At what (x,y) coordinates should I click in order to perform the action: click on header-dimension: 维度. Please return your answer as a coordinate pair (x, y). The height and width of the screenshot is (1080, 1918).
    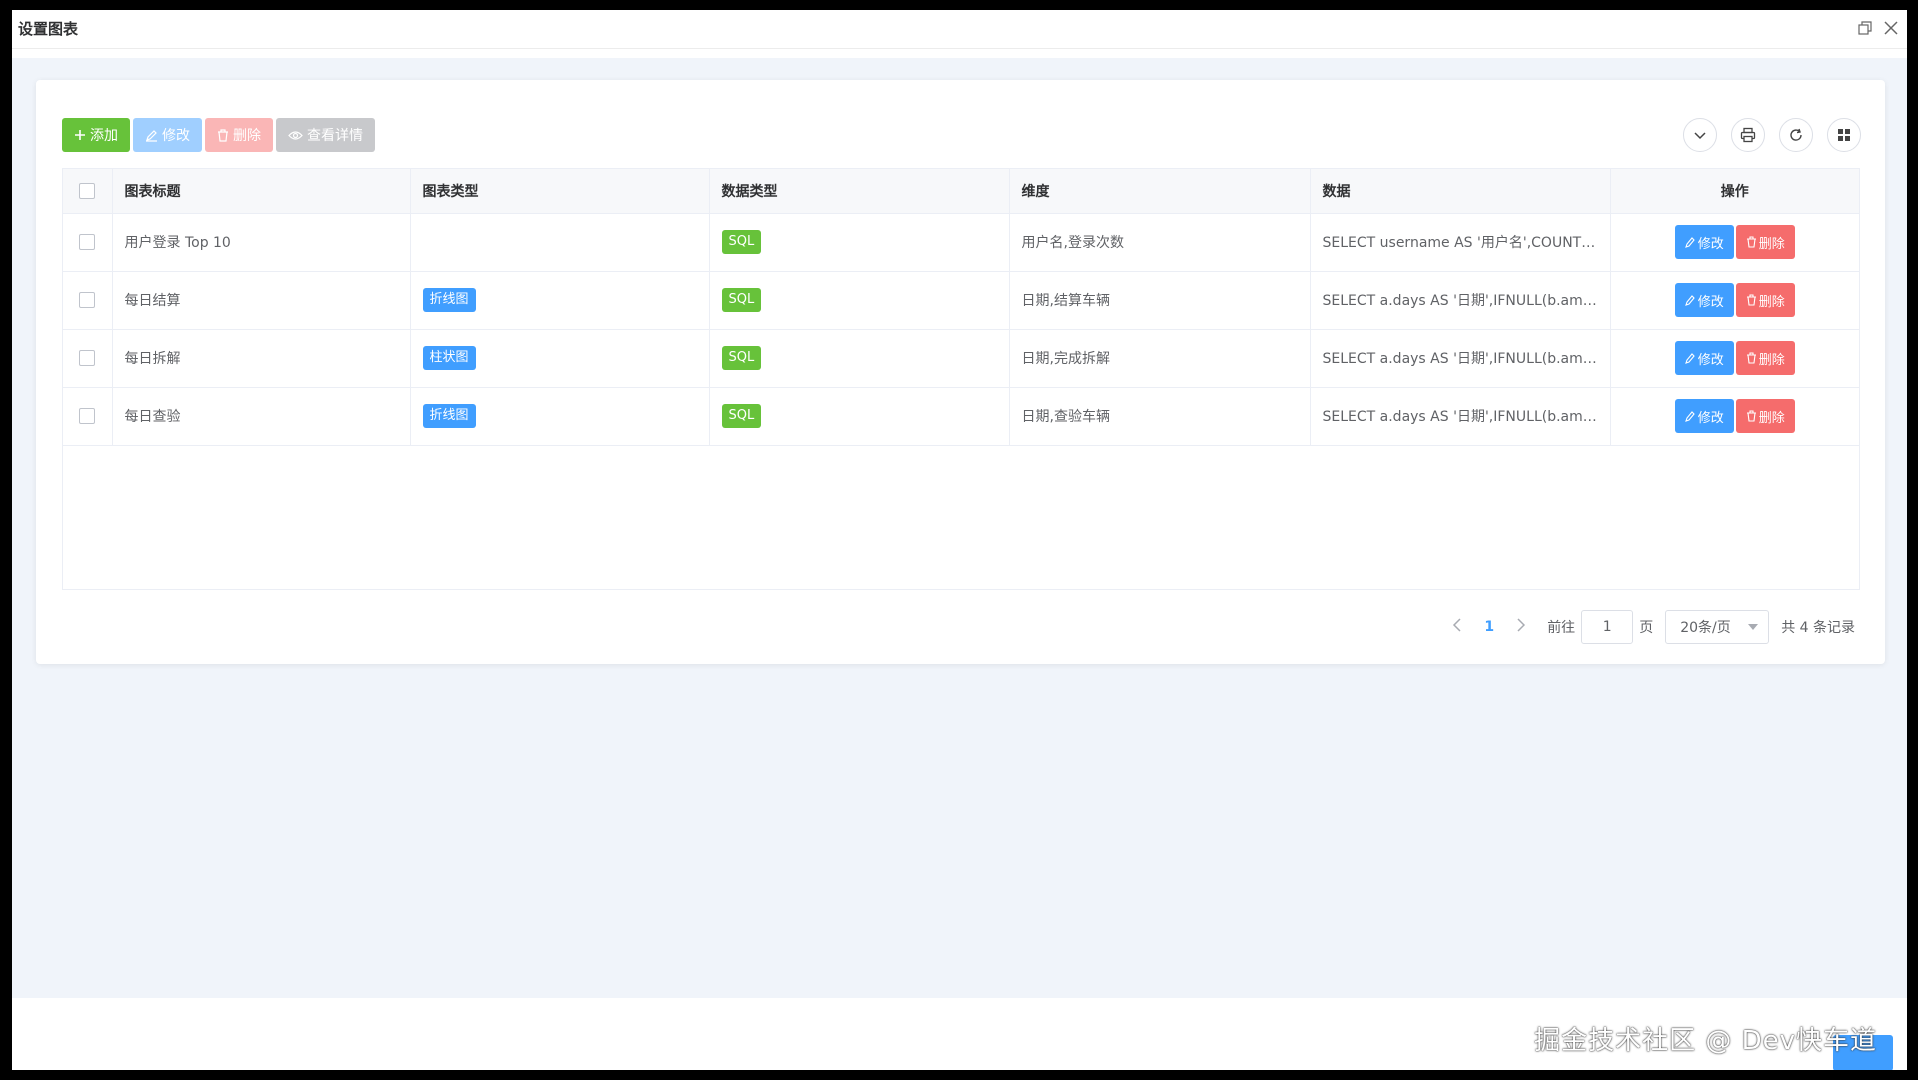
    Looking at the image, I should click on (1160, 191).